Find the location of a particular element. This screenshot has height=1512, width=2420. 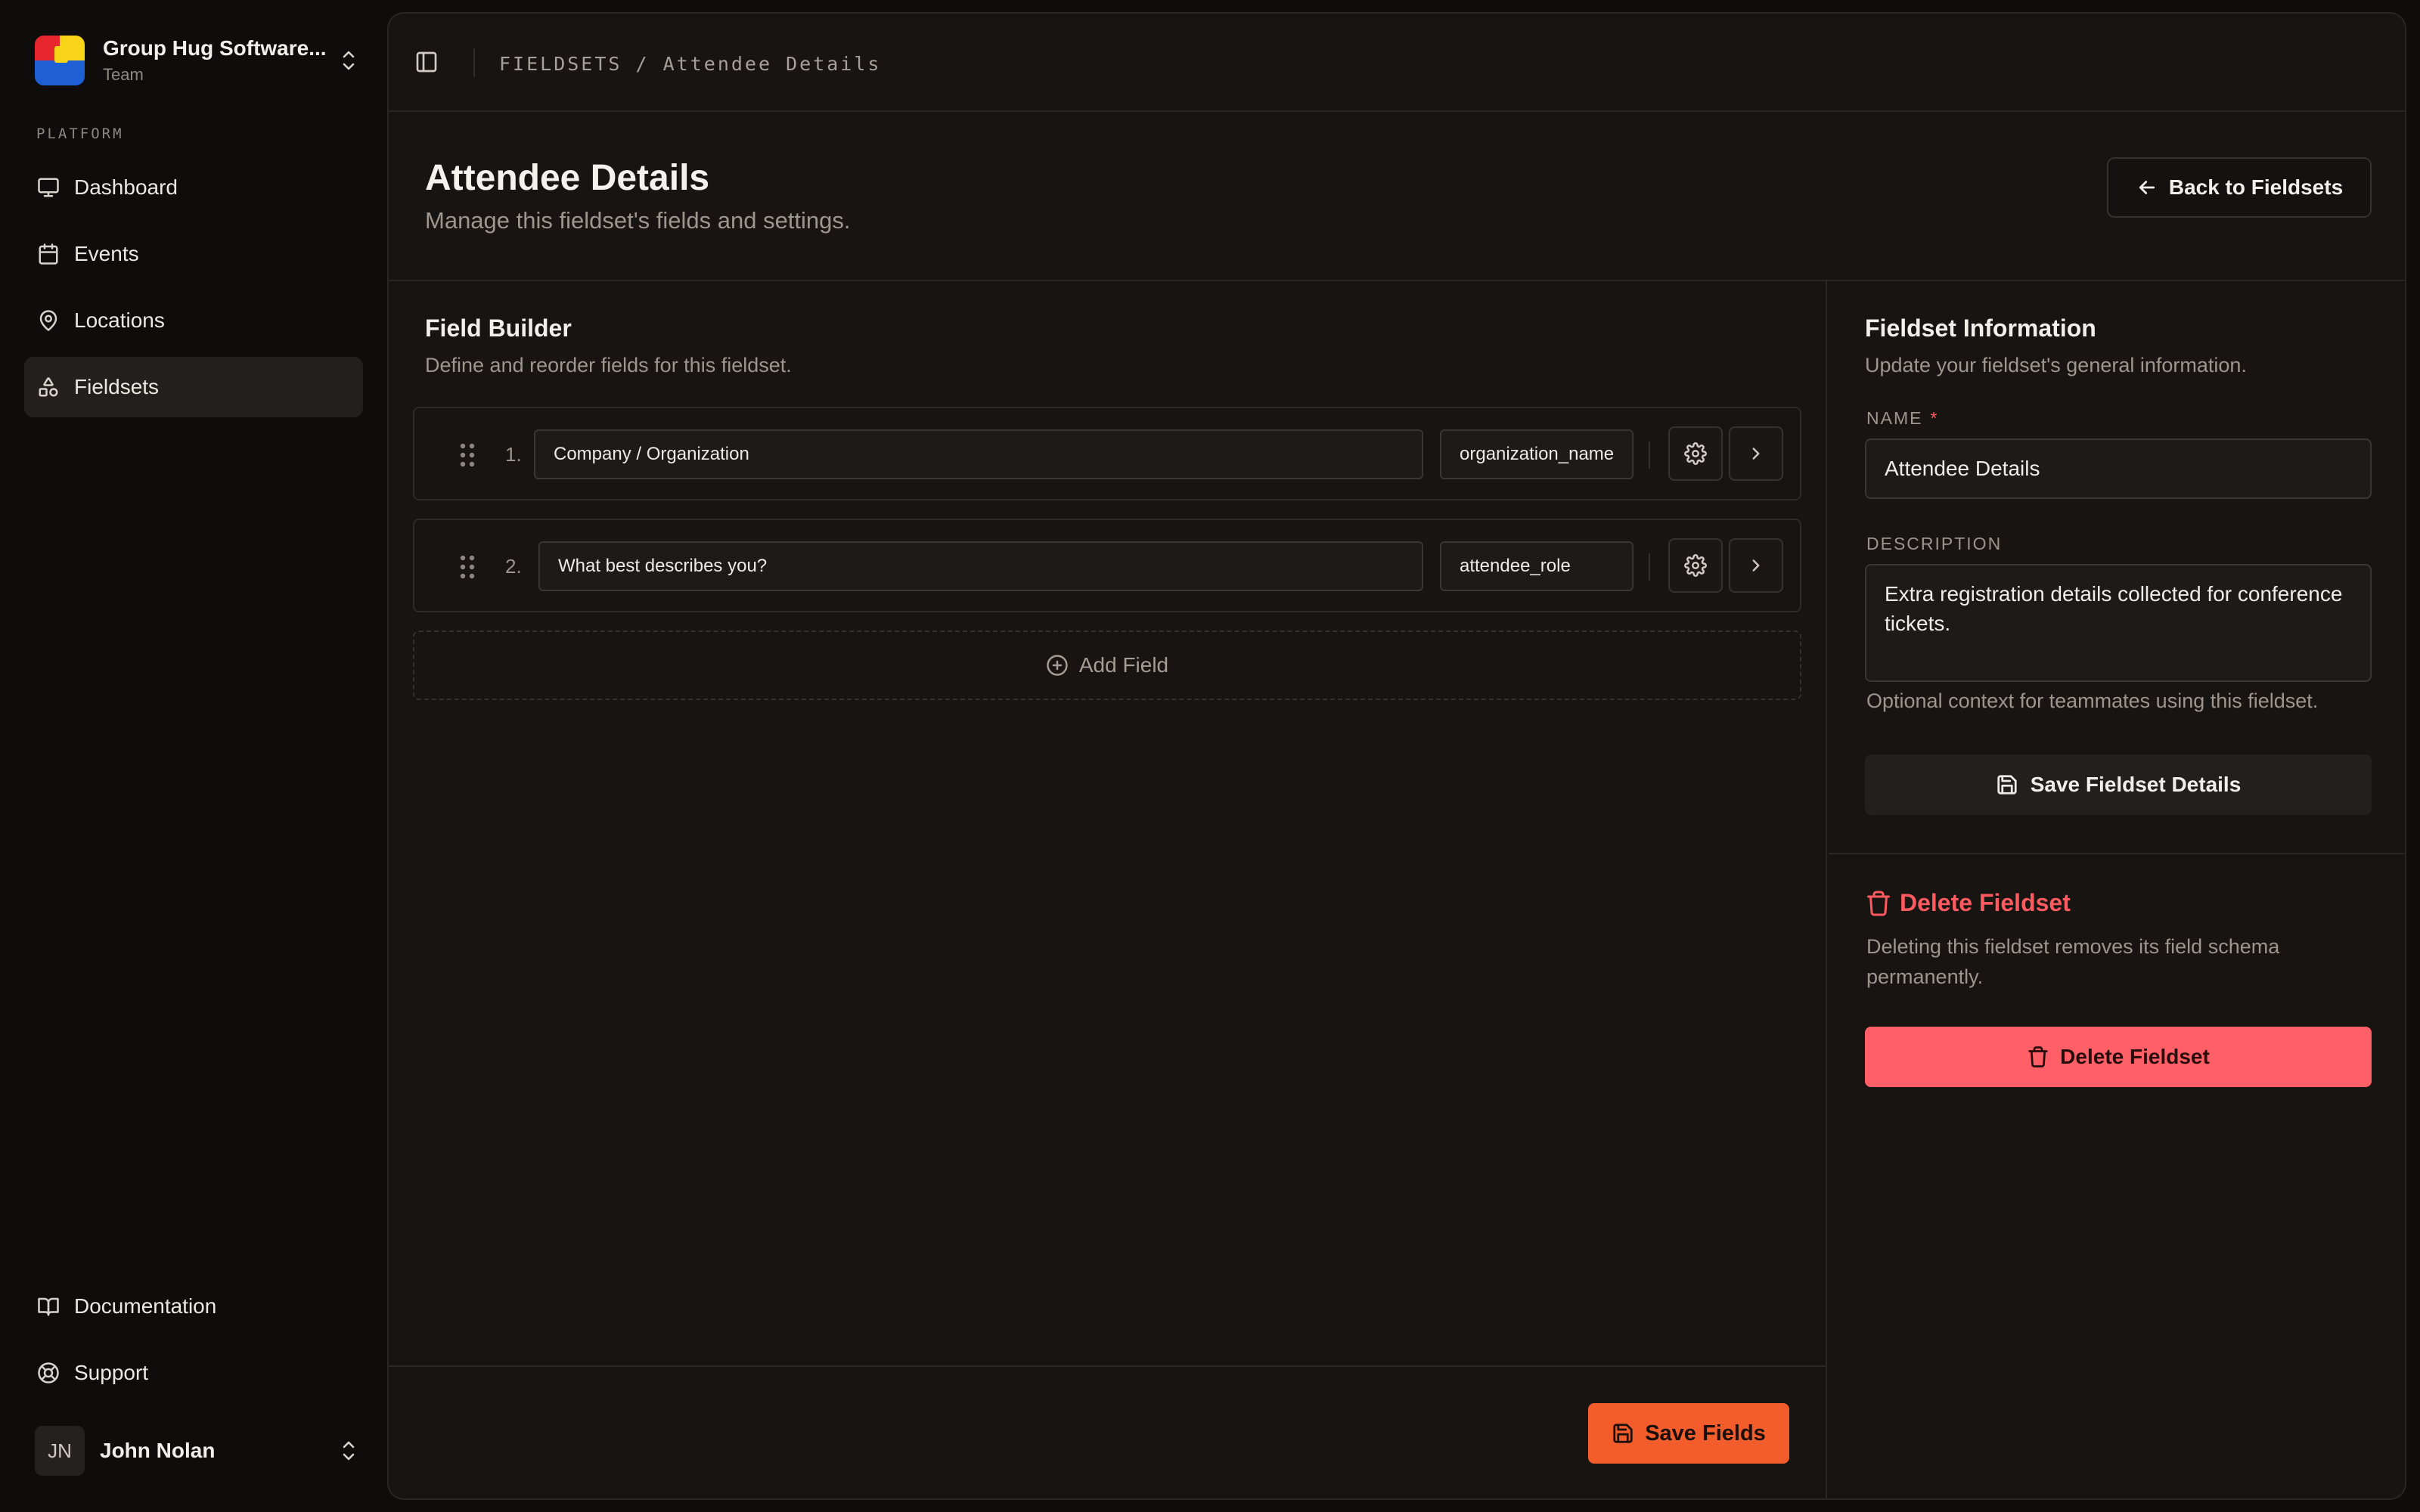

delete-fieldset-label: Delete Fieldset is located at coordinates (2135, 1056).